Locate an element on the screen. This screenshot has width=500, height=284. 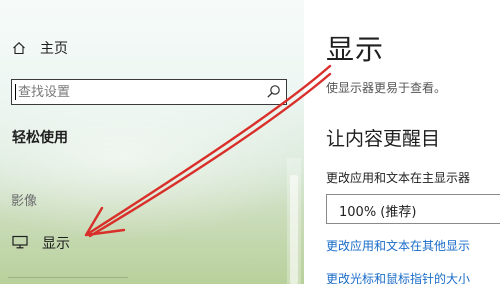
sidebar-section-title: 轻松使用 is located at coordinates (40, 138).